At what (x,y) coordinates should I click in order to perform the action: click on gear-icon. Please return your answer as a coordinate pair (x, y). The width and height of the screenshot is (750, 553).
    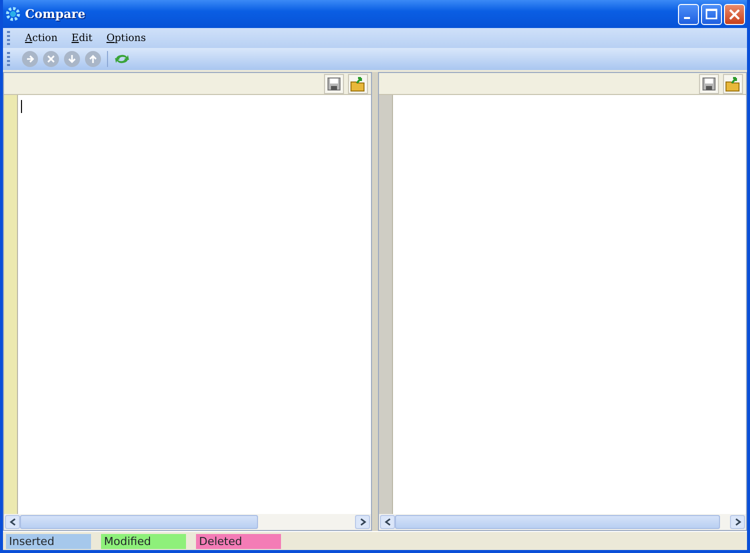
    Looking at the image, I should click on (13, 14).